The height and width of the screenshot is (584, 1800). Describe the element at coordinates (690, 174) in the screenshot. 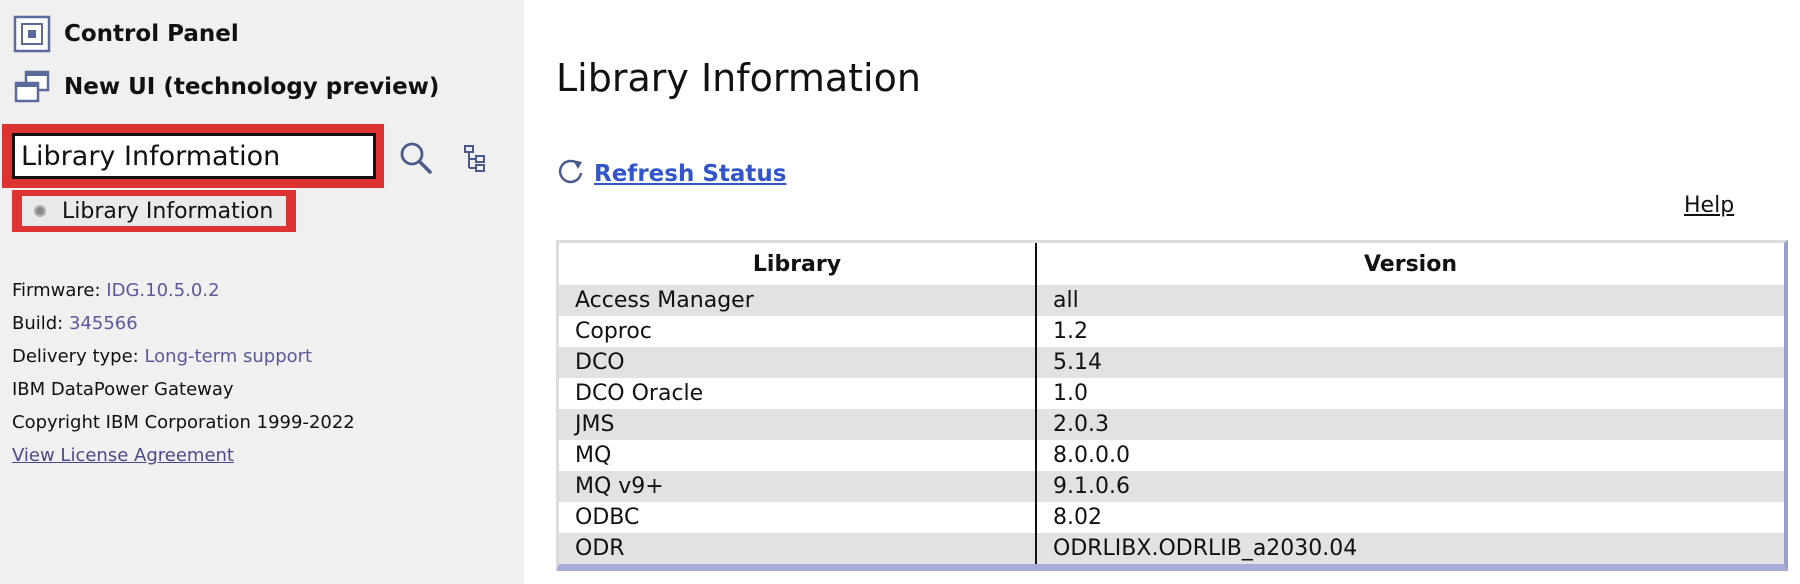

I see `refresh-status-label: Refresh Status` at that location.